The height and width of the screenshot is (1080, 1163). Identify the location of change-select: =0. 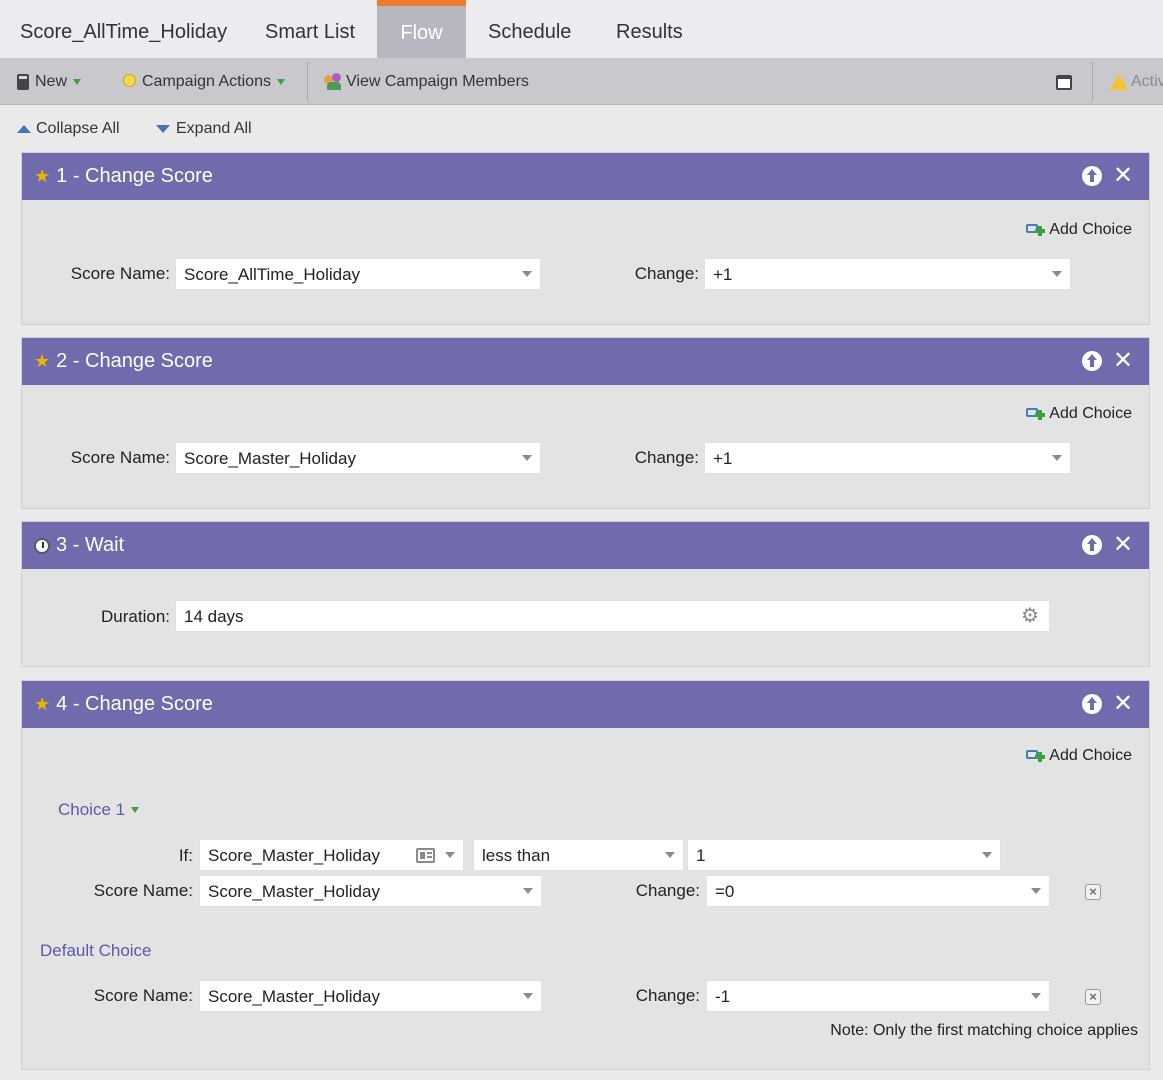
(878, 891).